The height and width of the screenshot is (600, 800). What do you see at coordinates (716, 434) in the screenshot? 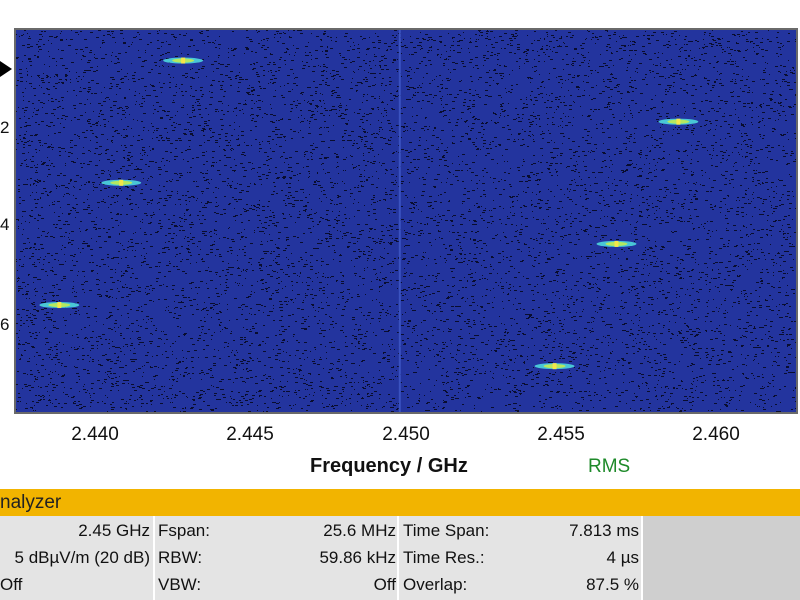
I see `x-tick-label: 2.460` at bounding box center [716, 434].